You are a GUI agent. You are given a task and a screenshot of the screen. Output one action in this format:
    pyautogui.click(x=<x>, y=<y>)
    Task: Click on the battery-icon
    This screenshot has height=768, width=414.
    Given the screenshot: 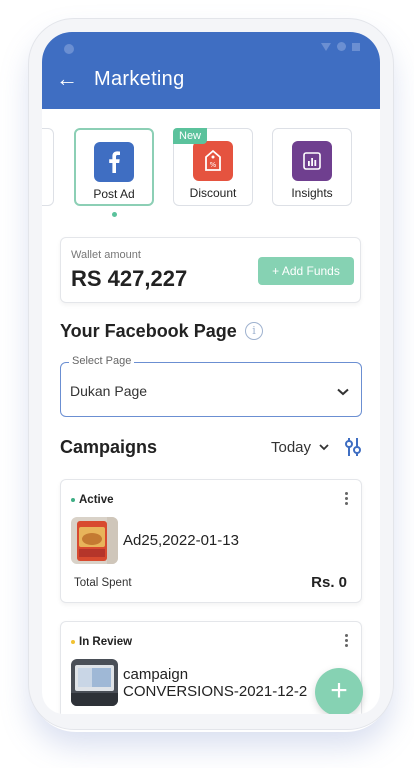 What is the action you would take?
    pyautogui.click(x=356, y=46)
    